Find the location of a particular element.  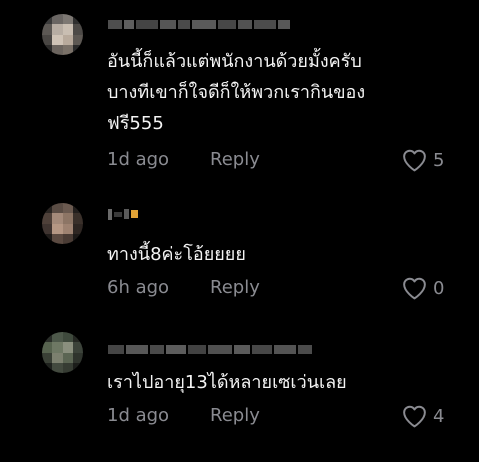

comment-text-line: เราไปอายุ13ได้หลายเซเว่นเลย is located at coordinates (227, 382).